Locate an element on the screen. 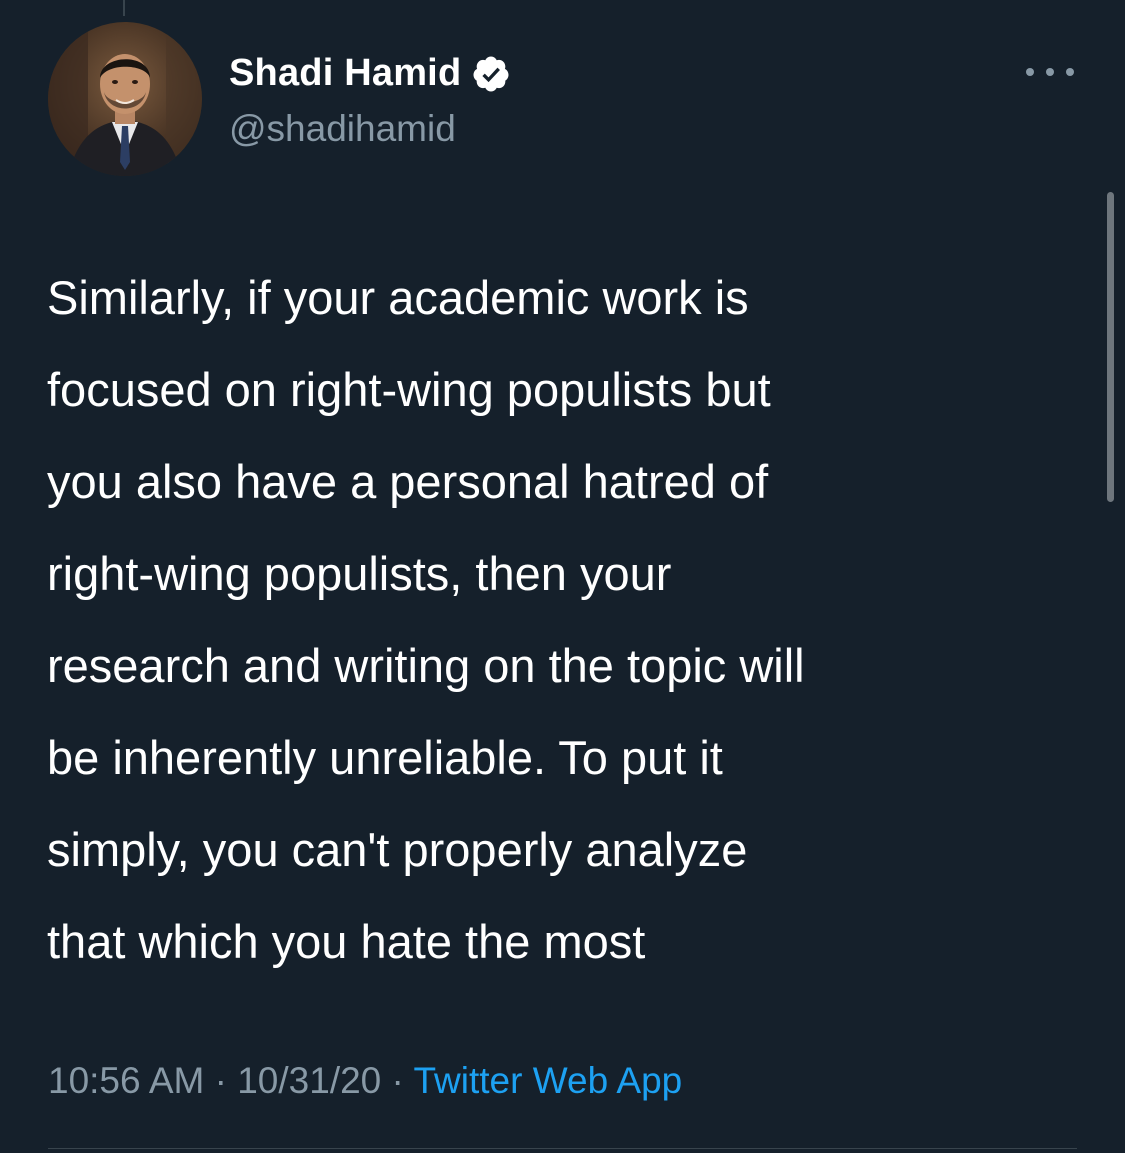 This screenshot has width=1125, height=1153. tweet-text-line: simply, you can't properly analyze is located at coordinates (397, 849).